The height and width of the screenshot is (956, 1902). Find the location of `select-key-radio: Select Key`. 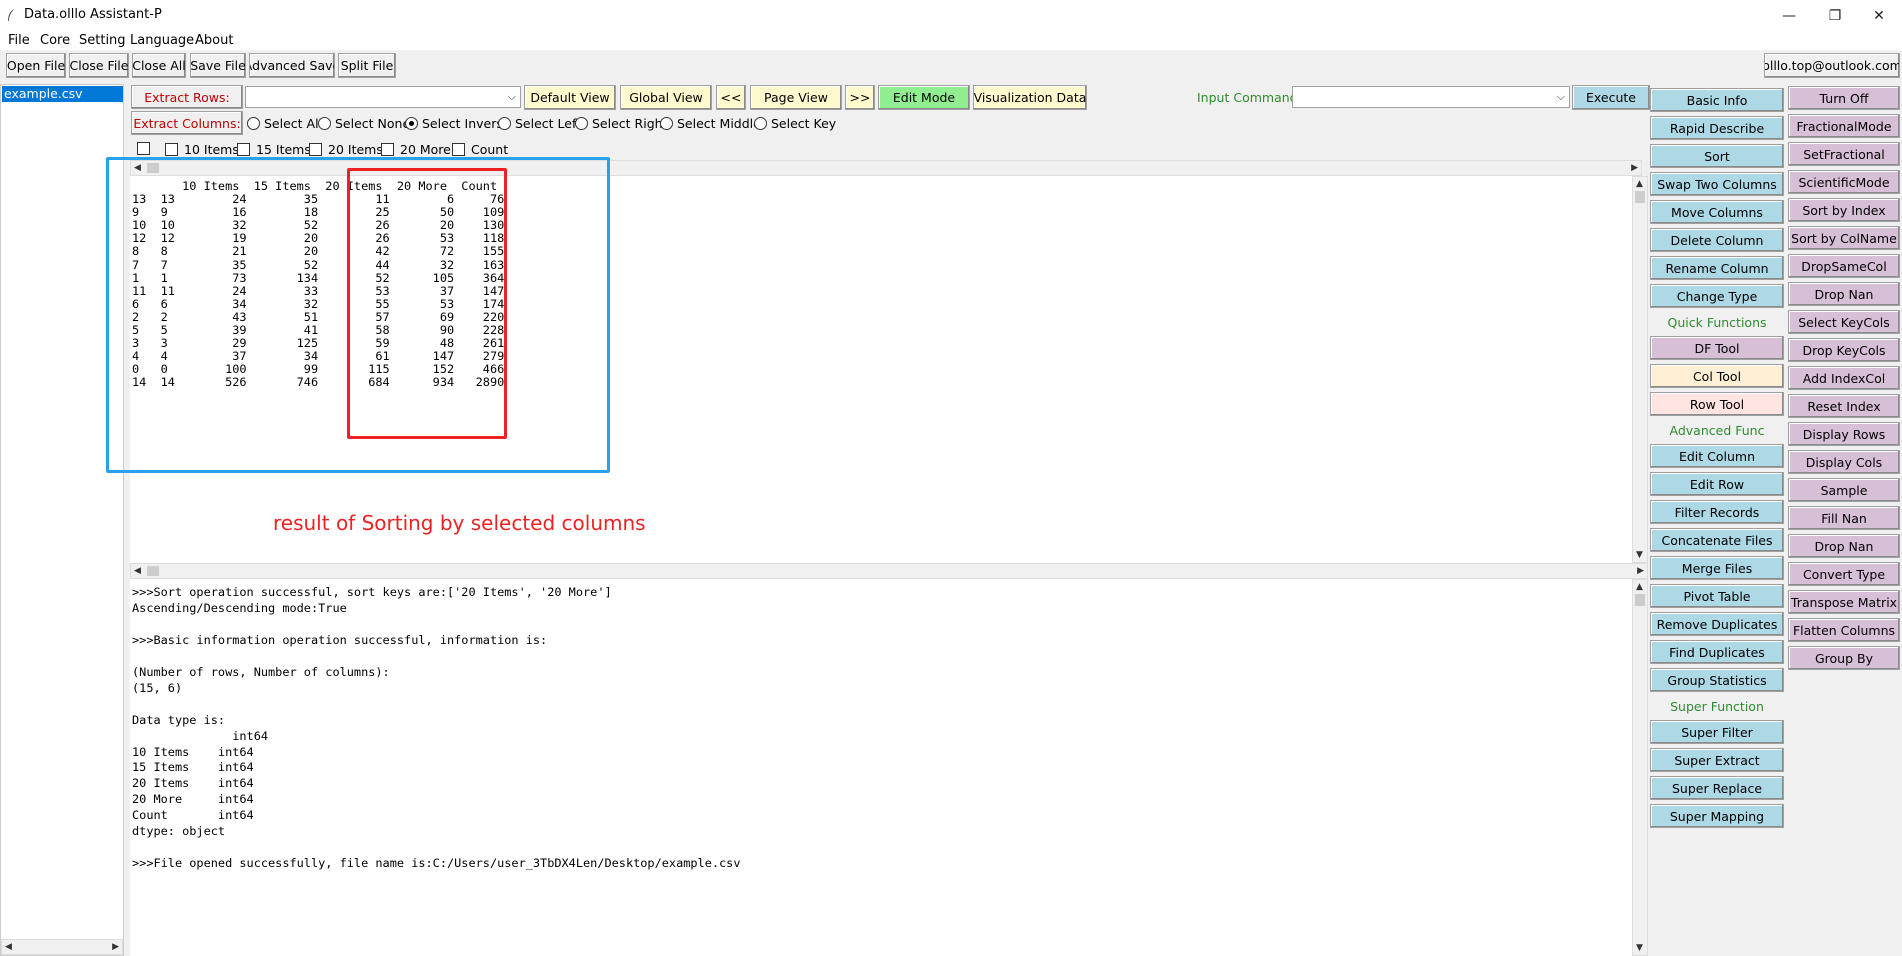

select-key-radio: Select Key is located at coordinates (795, 123).